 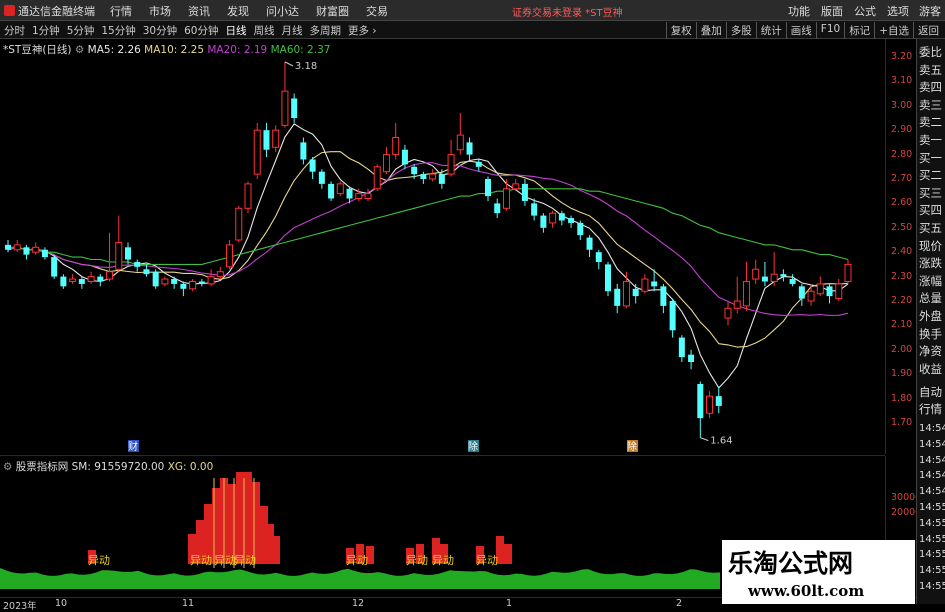 What do you see at coordinates (201, 560) in the screenshot?
I see `signal-label: 异动` at bounding box center [201, 560].